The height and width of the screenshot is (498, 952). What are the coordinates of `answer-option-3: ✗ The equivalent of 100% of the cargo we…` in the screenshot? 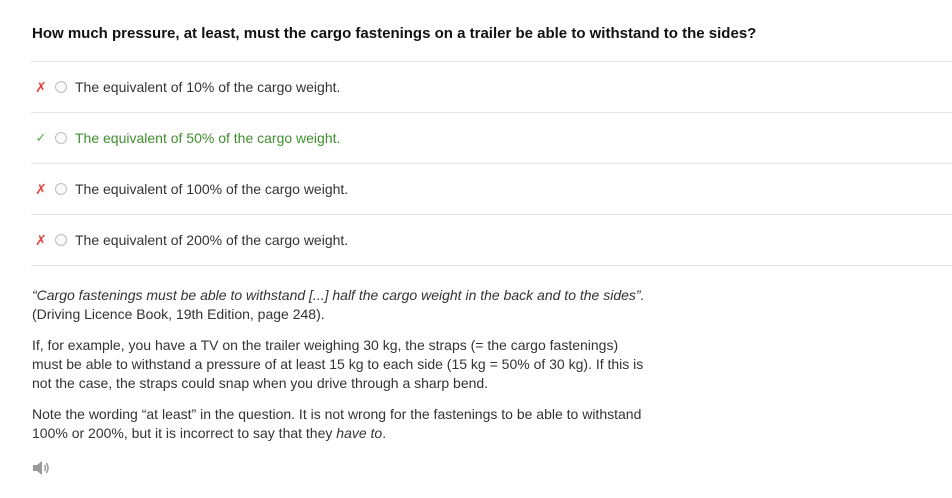 It's located at (491, 188).